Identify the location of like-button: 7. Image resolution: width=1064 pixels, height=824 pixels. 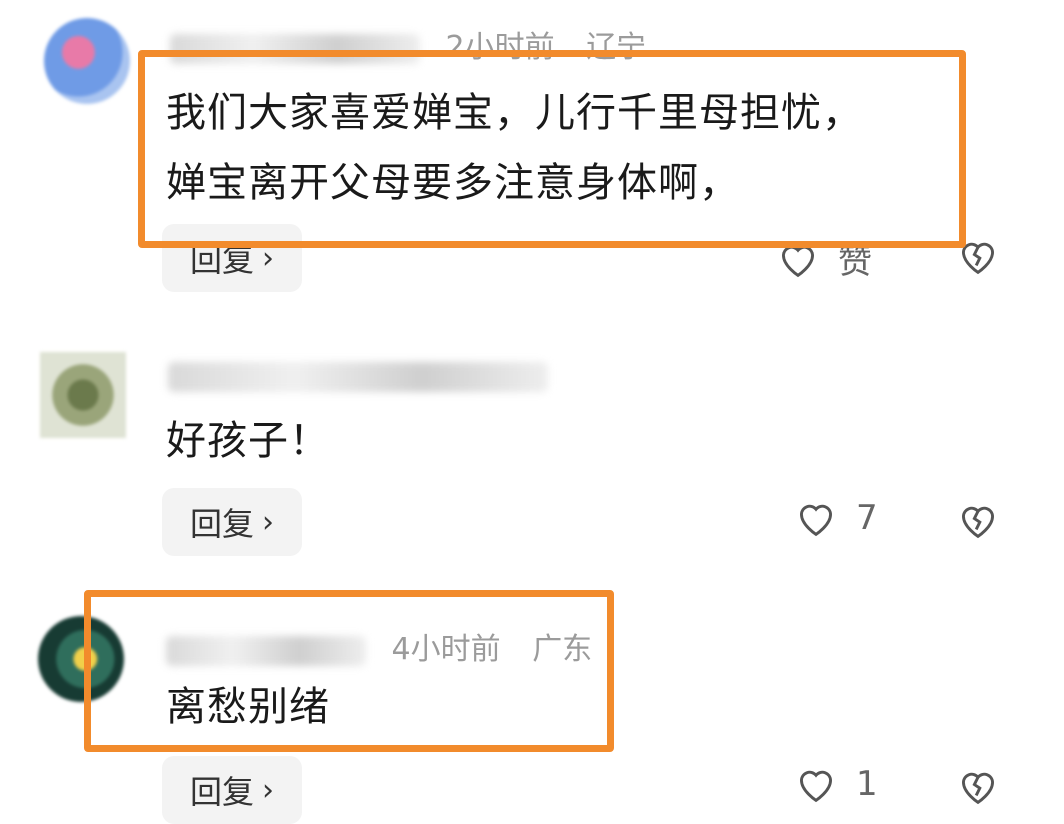
(836, 518).